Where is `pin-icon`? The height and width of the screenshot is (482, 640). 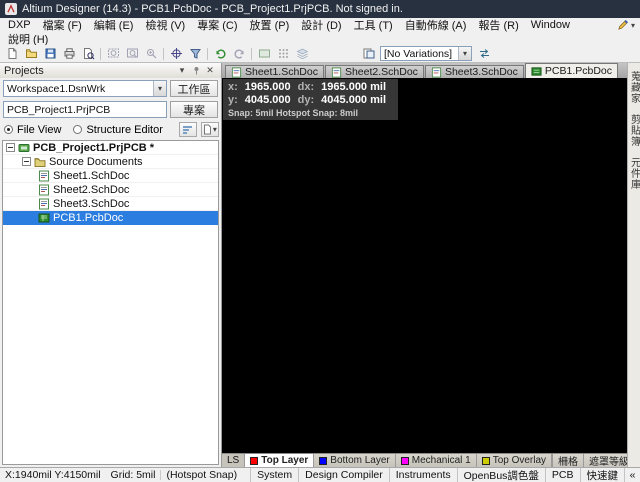 pin-icon is located at coordinates (196, 70).